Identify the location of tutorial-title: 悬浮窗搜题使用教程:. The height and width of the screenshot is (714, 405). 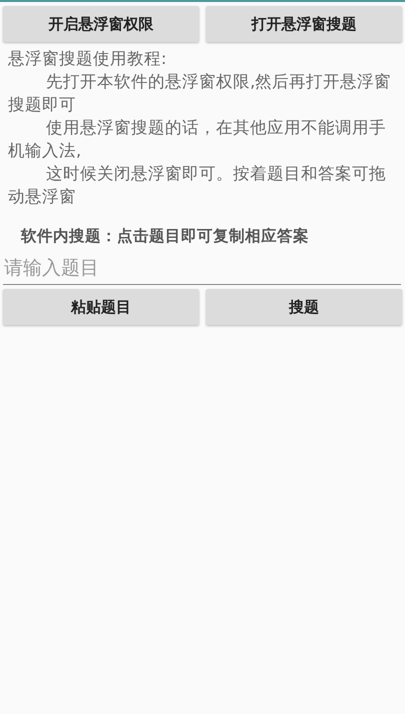
(88, 59).